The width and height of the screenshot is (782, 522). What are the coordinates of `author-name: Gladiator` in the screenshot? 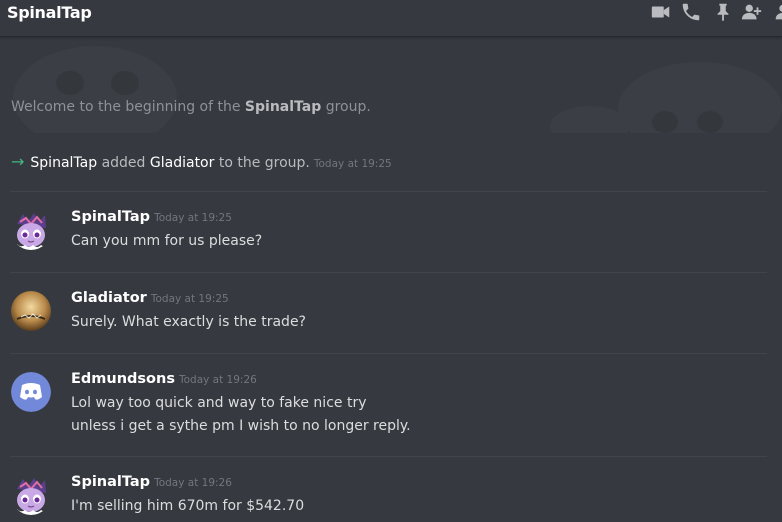 It's located at (109, 298).